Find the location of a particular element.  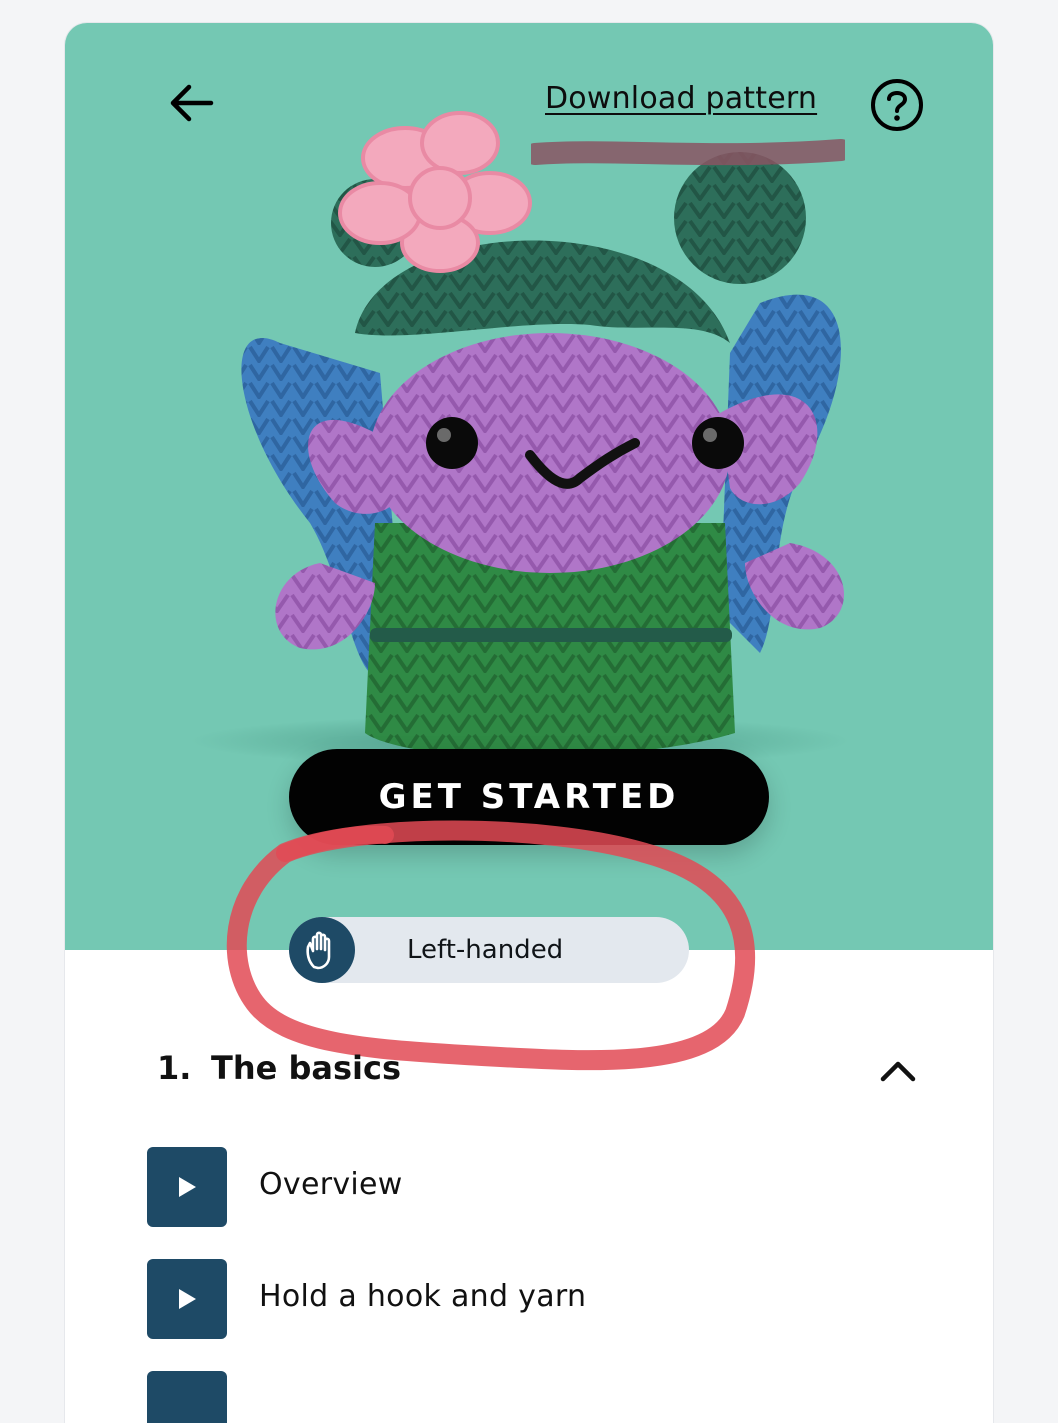

left-handed-toggle: Left-handed is located at coordinates (489, 950).